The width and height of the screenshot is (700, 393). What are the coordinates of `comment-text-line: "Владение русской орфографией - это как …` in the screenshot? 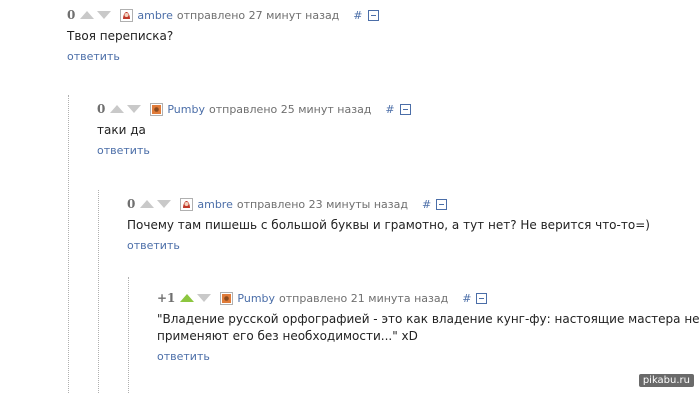 It's located at (428, 319).